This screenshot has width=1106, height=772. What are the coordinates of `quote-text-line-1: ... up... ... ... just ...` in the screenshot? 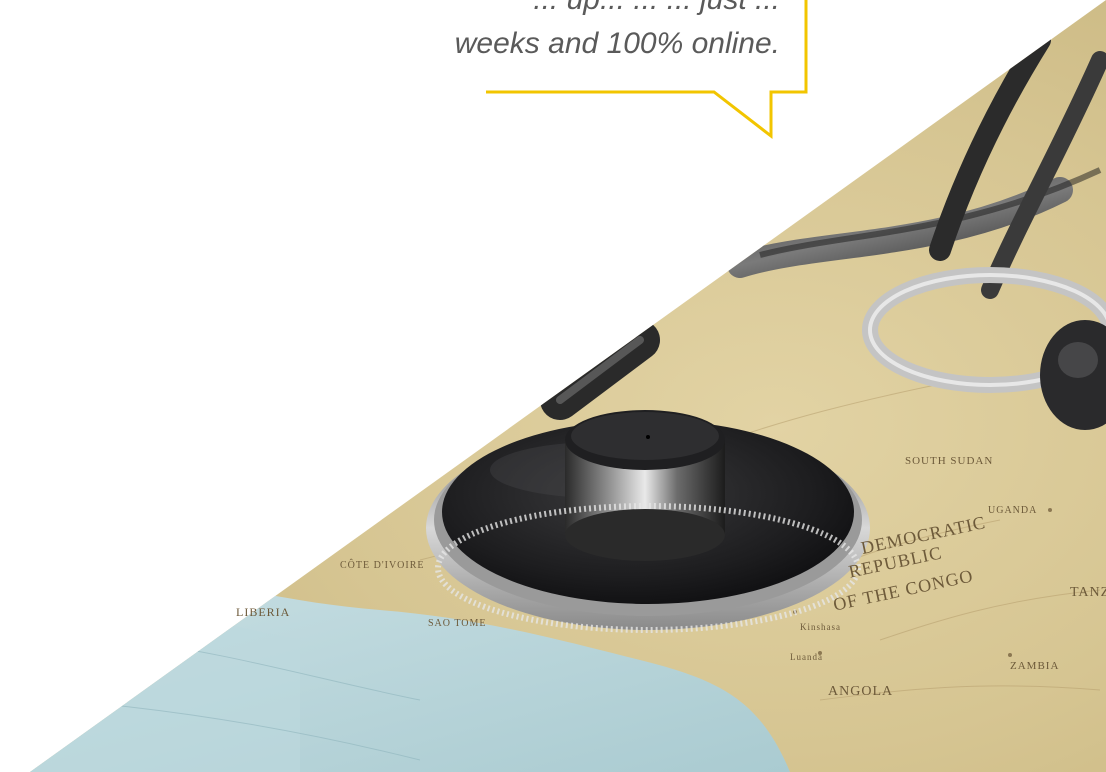 It's located at (400, 9).